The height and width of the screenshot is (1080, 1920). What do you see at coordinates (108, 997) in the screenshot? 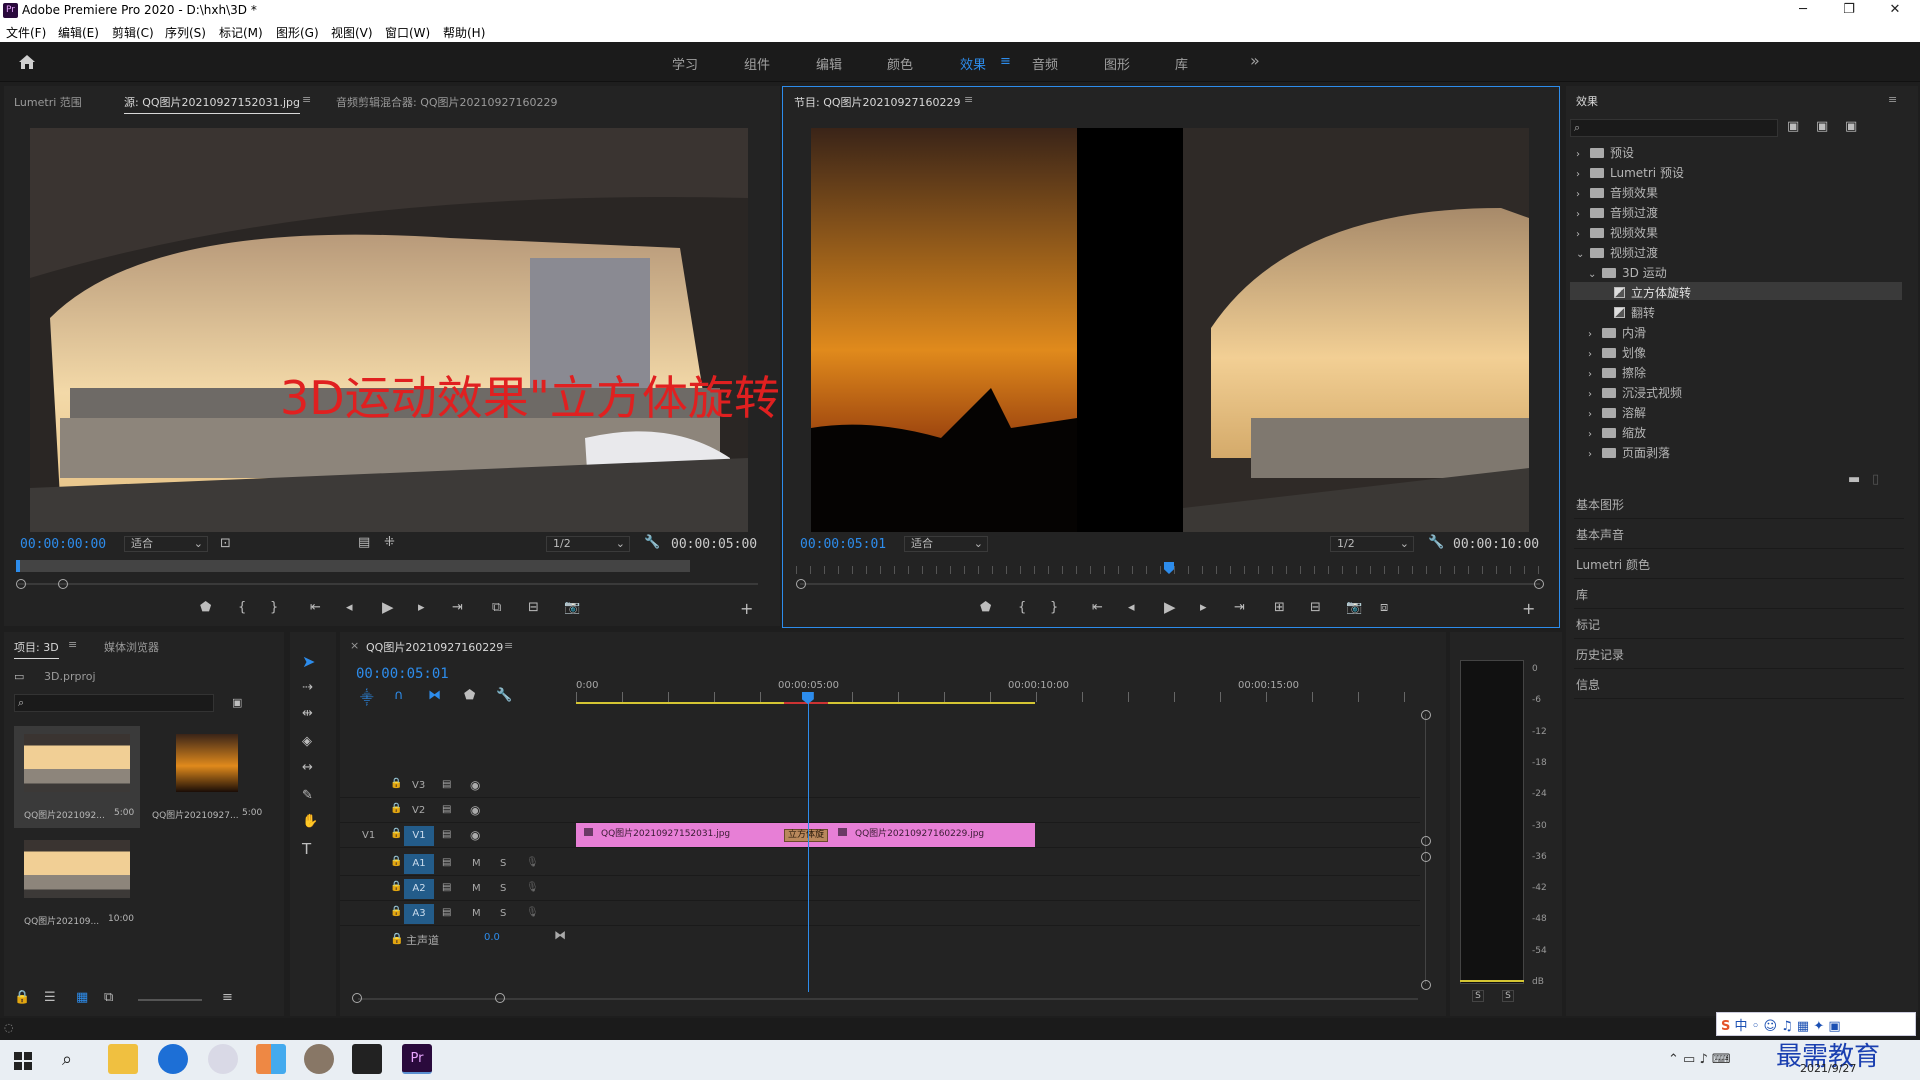
I see `freeform-view-icon: ⧉` at bounding box center [108, 997].